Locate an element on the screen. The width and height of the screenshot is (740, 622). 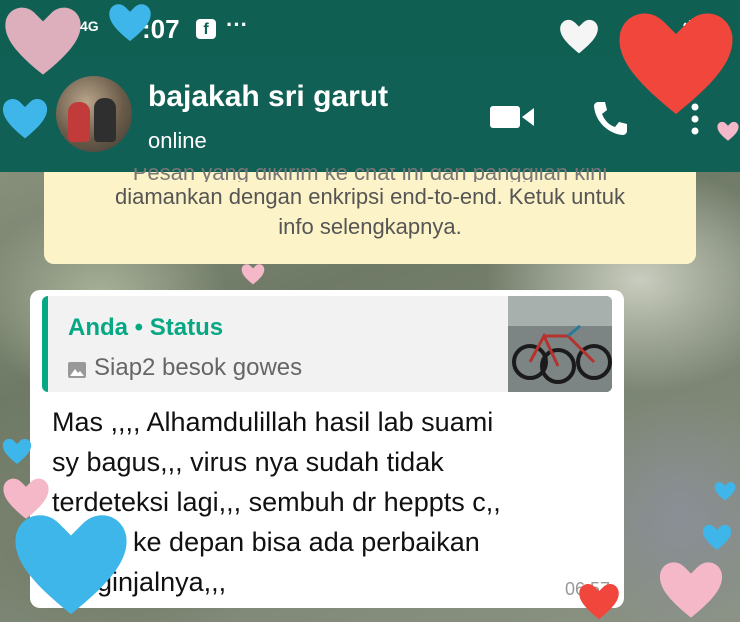
facebook-notification-icon: f is located at coordinates (206, 29).